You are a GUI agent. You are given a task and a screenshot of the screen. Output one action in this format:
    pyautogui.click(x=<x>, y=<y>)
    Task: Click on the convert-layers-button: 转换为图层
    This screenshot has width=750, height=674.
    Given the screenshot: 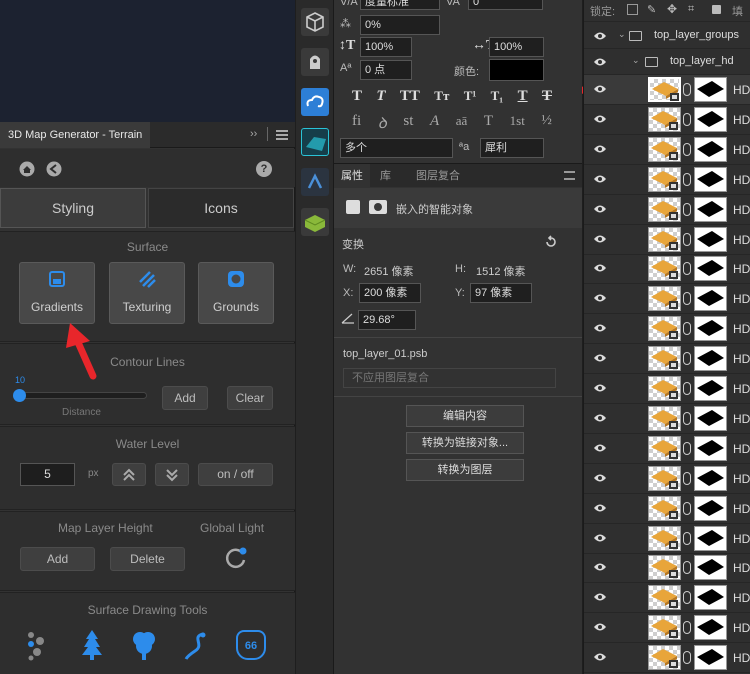 What is the action you would take?
    pyautogui.click(x=465, y=470)
    